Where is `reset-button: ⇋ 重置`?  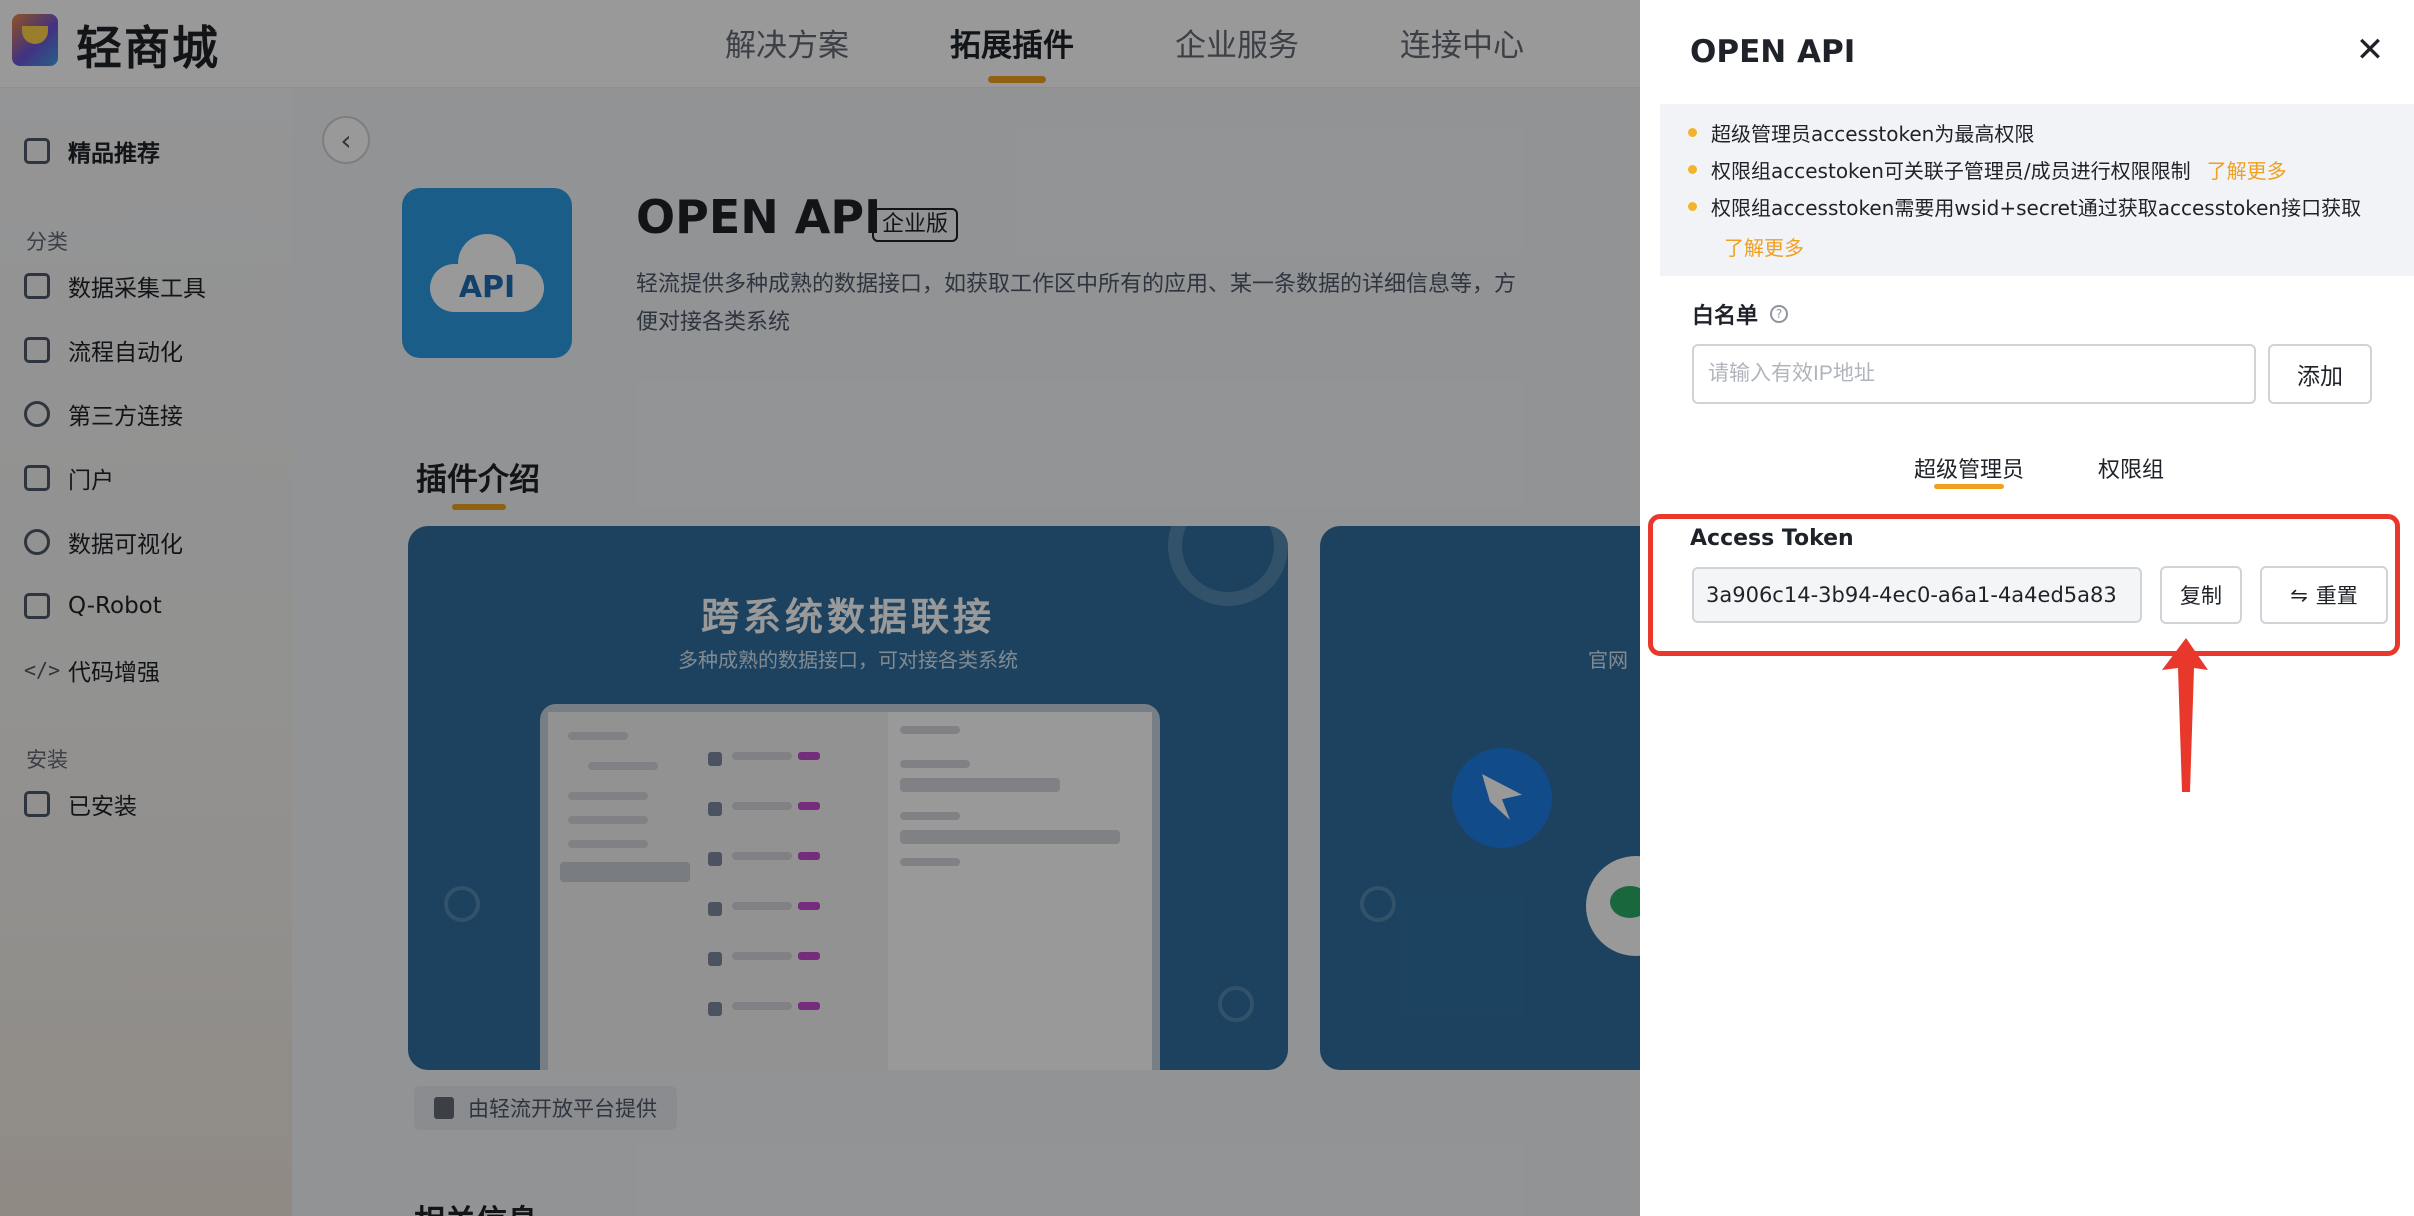 reset-button: ⇋ 重置 is located at coordinates (2324, 595).